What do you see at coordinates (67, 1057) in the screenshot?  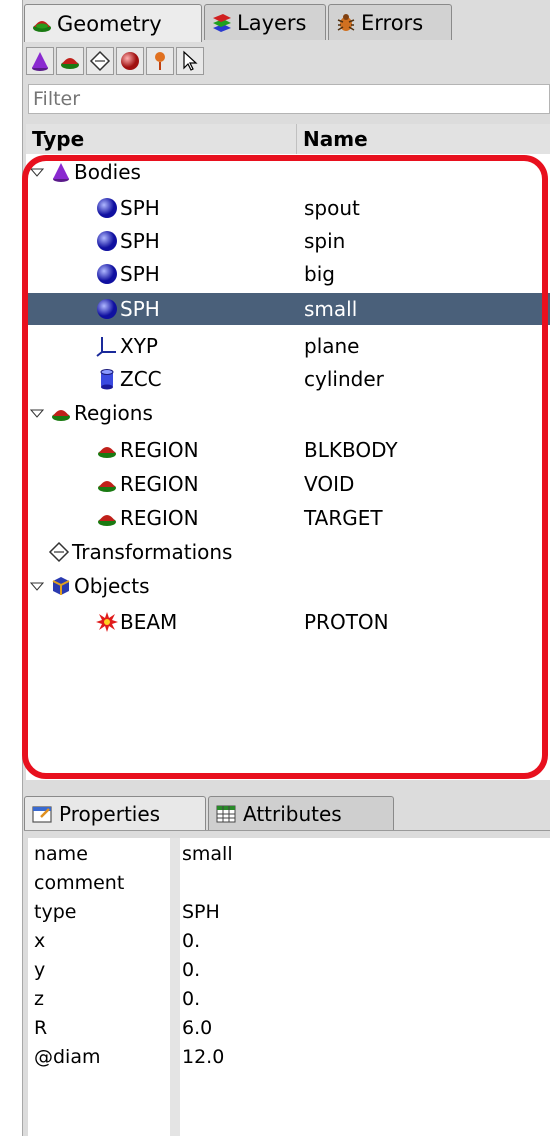 I see `property-key: @diam` at bounding box center [67, 1057].